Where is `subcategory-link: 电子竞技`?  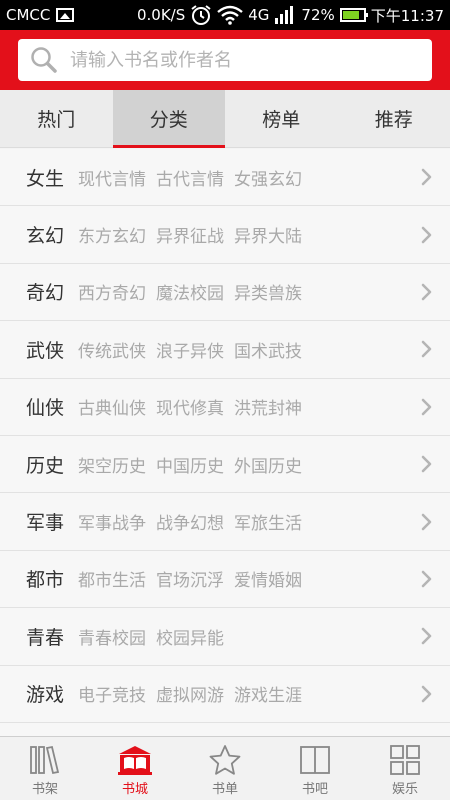
subcategory-link: 电子竞技 is located at coordinates (112, 693).